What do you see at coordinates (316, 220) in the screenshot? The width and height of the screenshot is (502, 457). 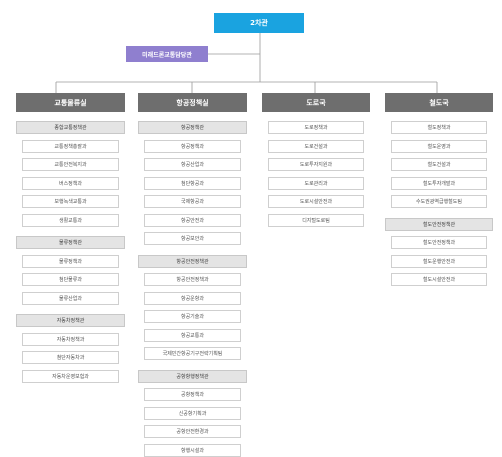 I see `division-node: 디지털도로팀` at bounding box center [316, 220].